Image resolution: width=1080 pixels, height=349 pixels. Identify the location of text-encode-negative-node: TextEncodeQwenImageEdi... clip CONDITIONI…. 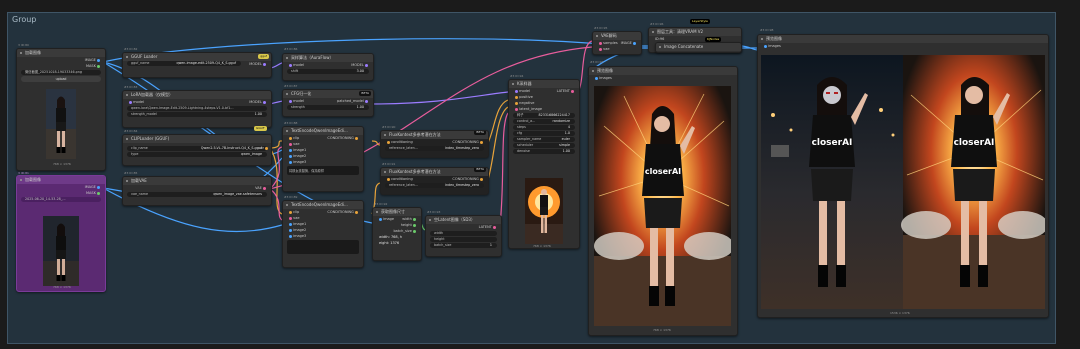
(323, 234).